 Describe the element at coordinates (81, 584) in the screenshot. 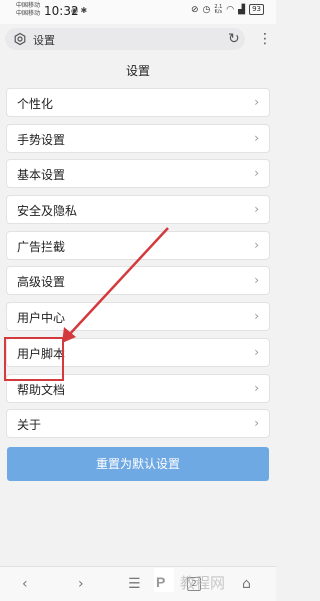

I see `forward-icon: ›` at that location.